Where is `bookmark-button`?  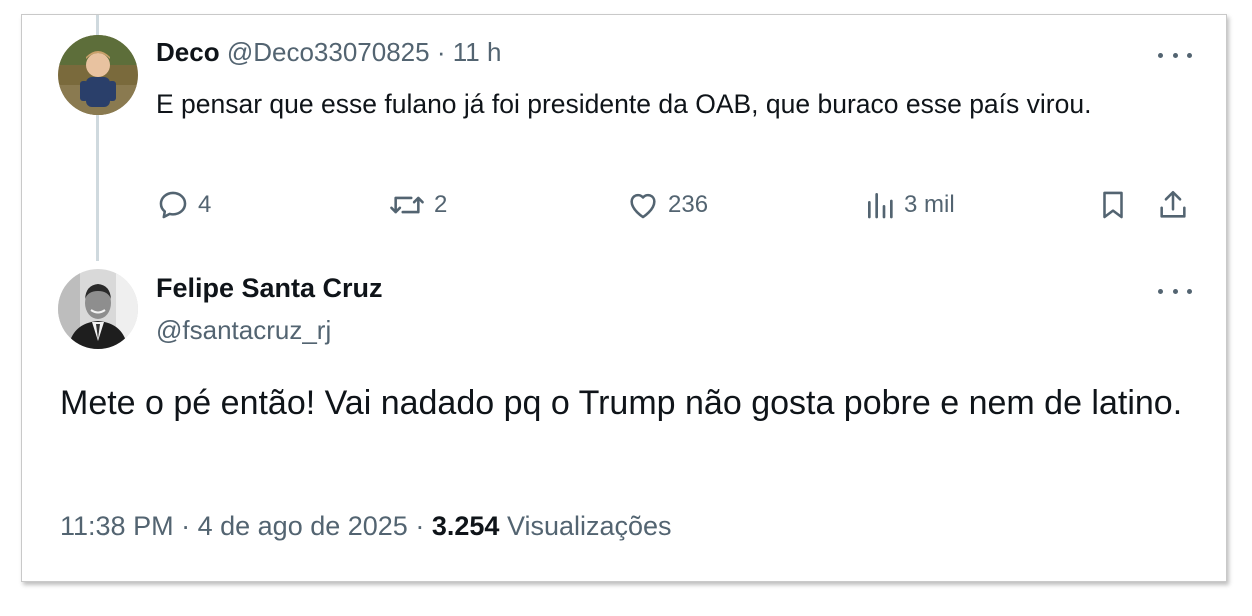 bookmark-button is located at coordinates (1113, 205).